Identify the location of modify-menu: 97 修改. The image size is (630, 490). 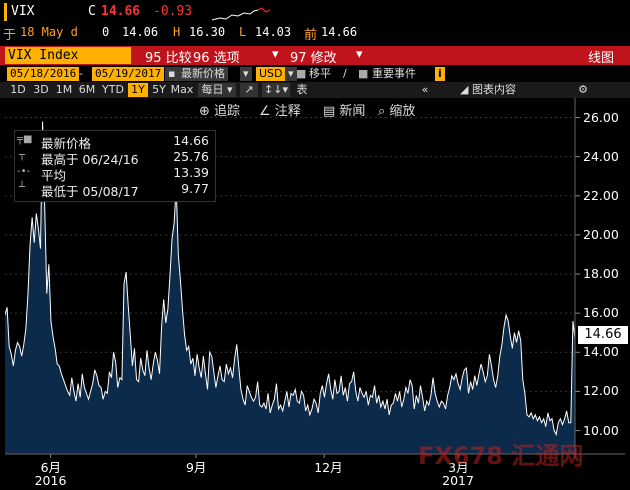
(313, 56).